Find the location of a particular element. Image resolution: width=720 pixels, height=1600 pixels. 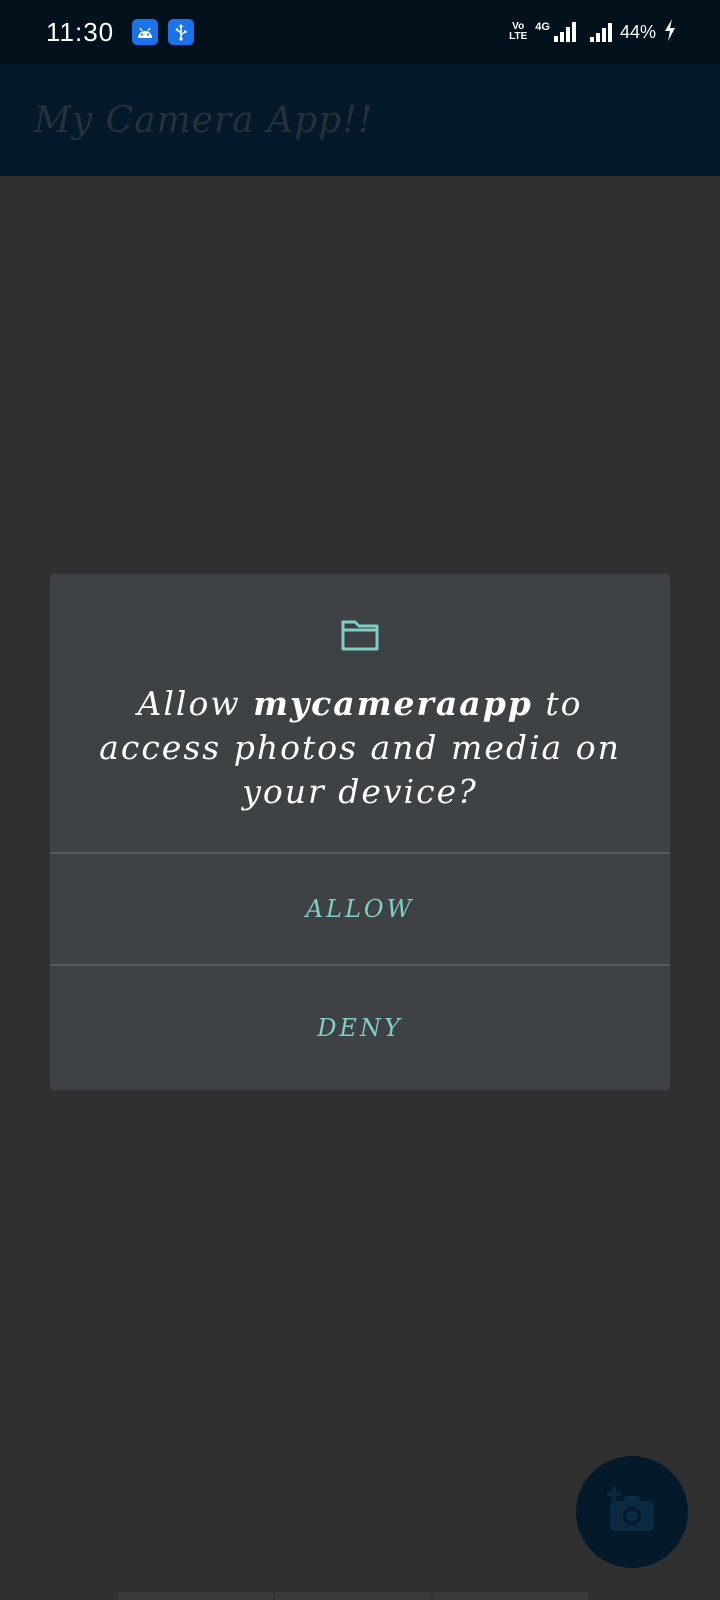

network-type: 4G is located at coordinates (542, 27).